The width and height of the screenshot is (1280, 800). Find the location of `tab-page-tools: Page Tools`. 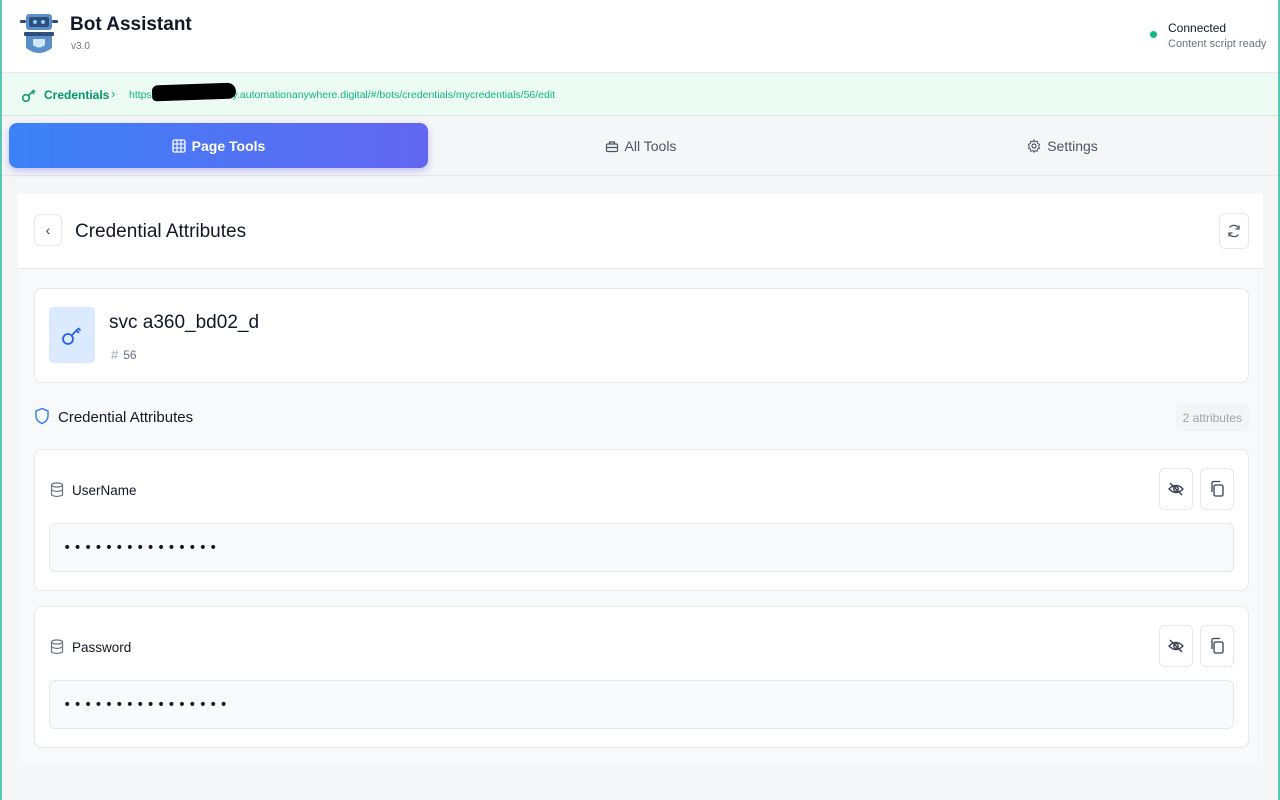

tab-page-tools: Page Tools is located at coordinates (218, 145).